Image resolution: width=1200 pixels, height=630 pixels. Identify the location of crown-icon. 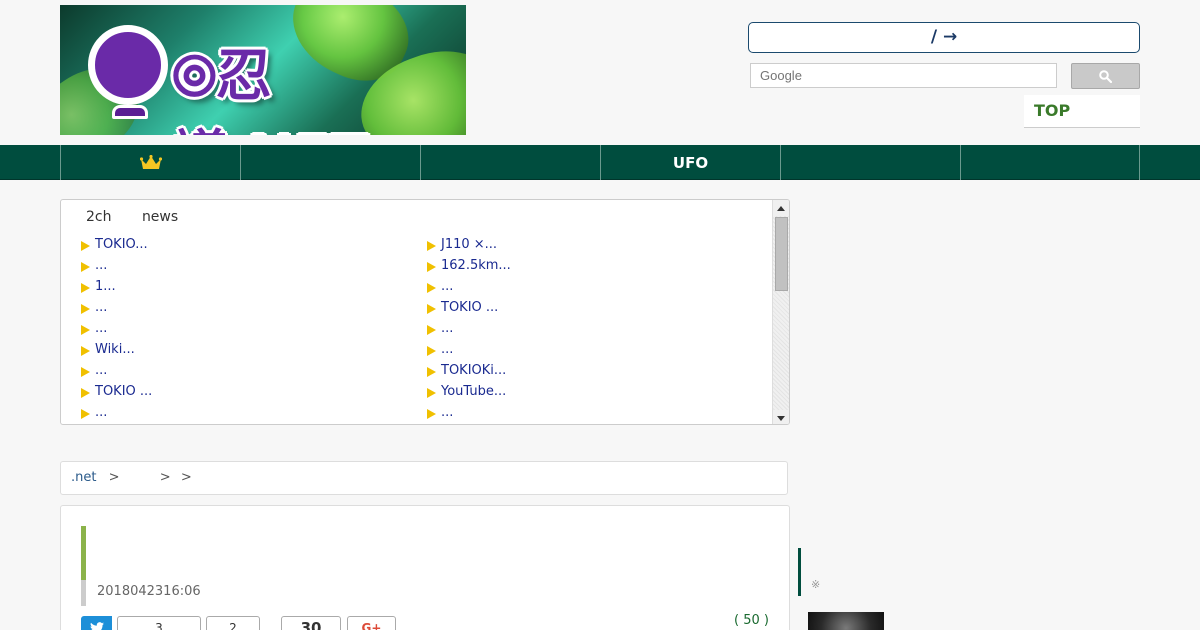
(150, 161).